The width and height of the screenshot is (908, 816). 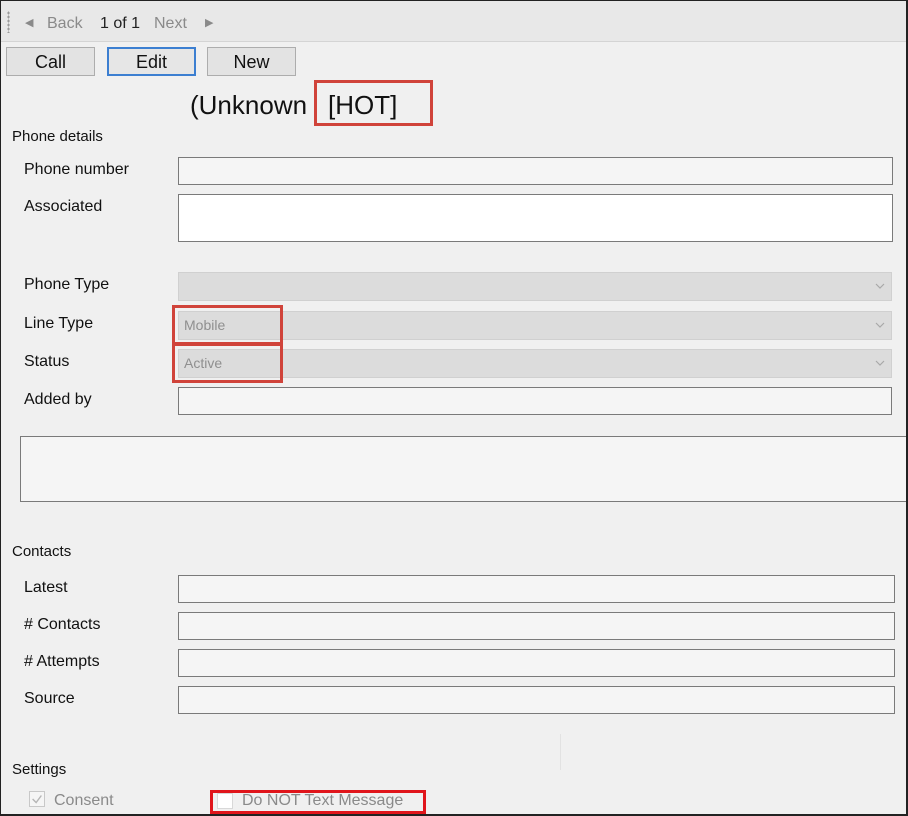 What do you see at coordinates (227, 363) in the screenshot?
I see `status-highlight` at bounding box center [227, 363].